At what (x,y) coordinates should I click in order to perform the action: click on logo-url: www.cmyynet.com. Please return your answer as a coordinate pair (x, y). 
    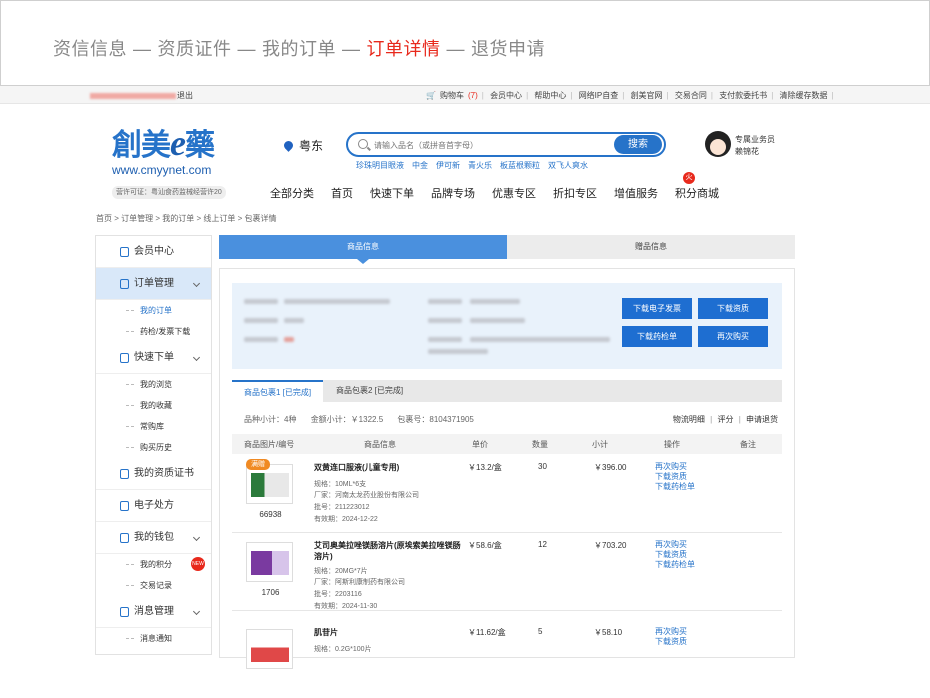
    Looking at the image, I should click on (162, 170).